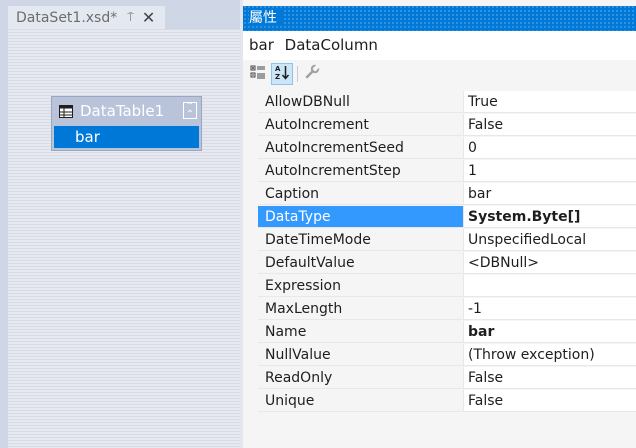  What do you see at coordinates (360, 309) in the screenshot?
I see `property-name: MaxLength` at bounding box center [360, 309].